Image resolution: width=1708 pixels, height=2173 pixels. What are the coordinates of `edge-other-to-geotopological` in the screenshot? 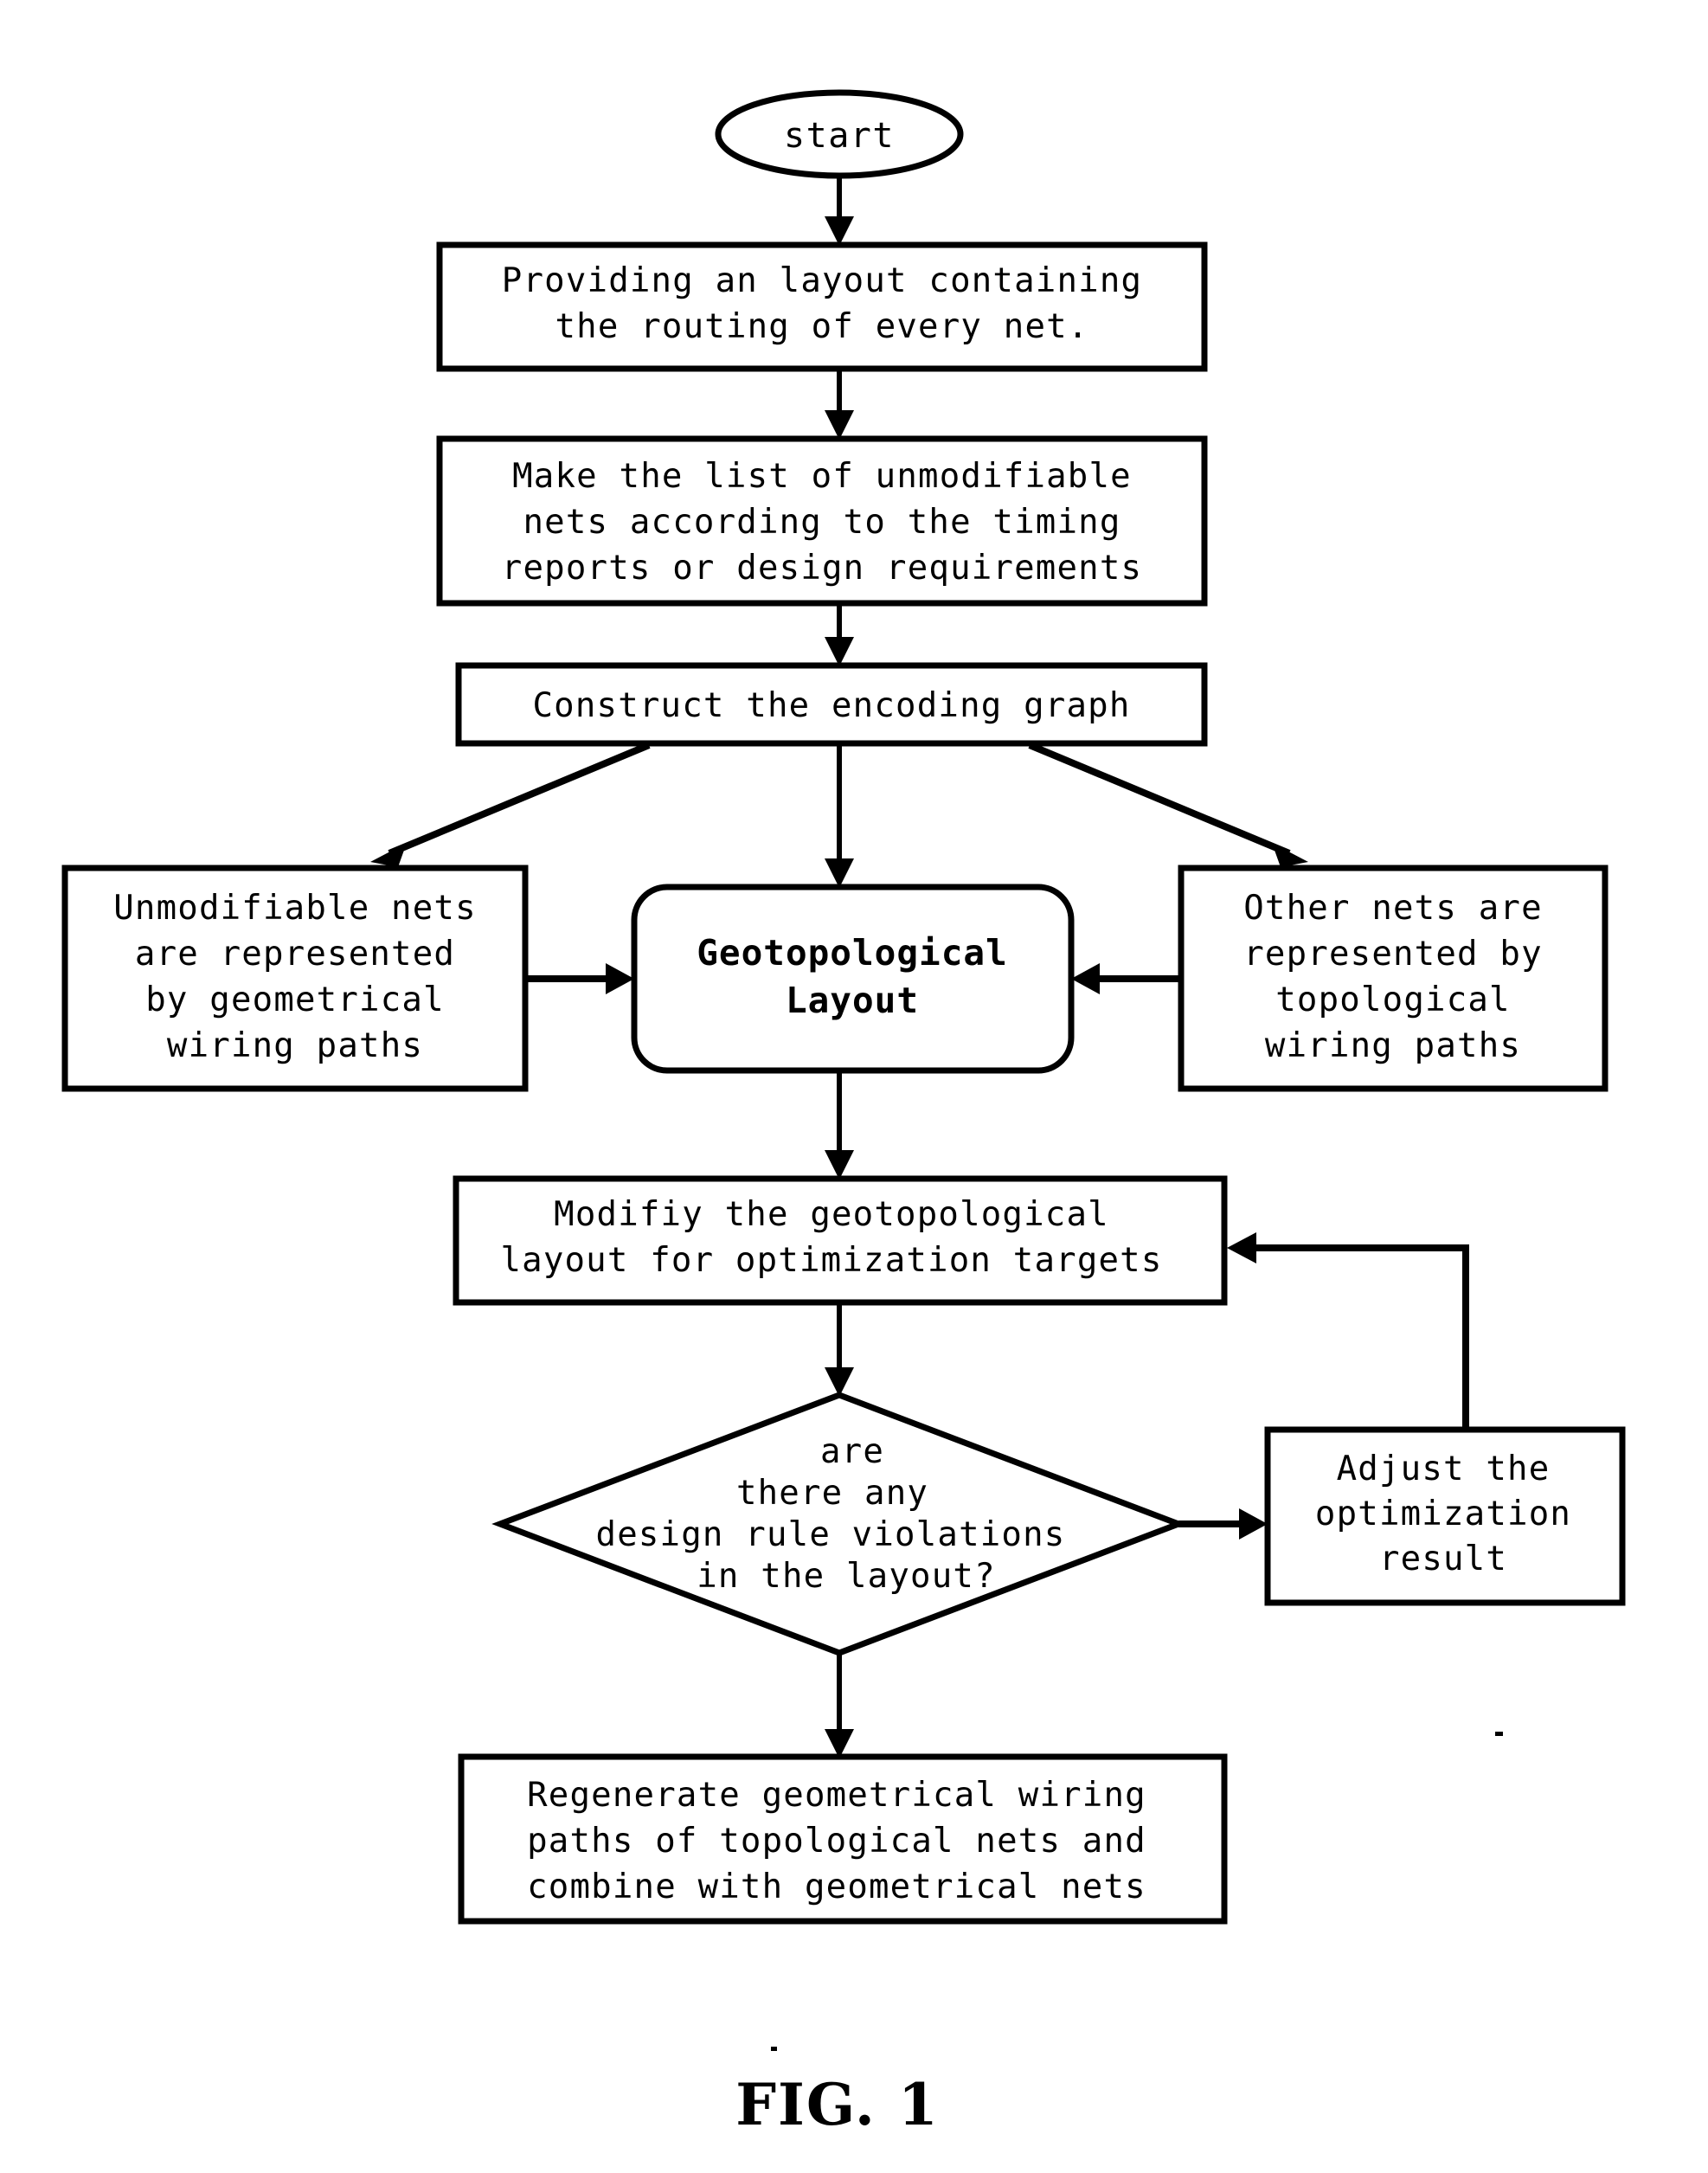 It's located at (1126, 978).